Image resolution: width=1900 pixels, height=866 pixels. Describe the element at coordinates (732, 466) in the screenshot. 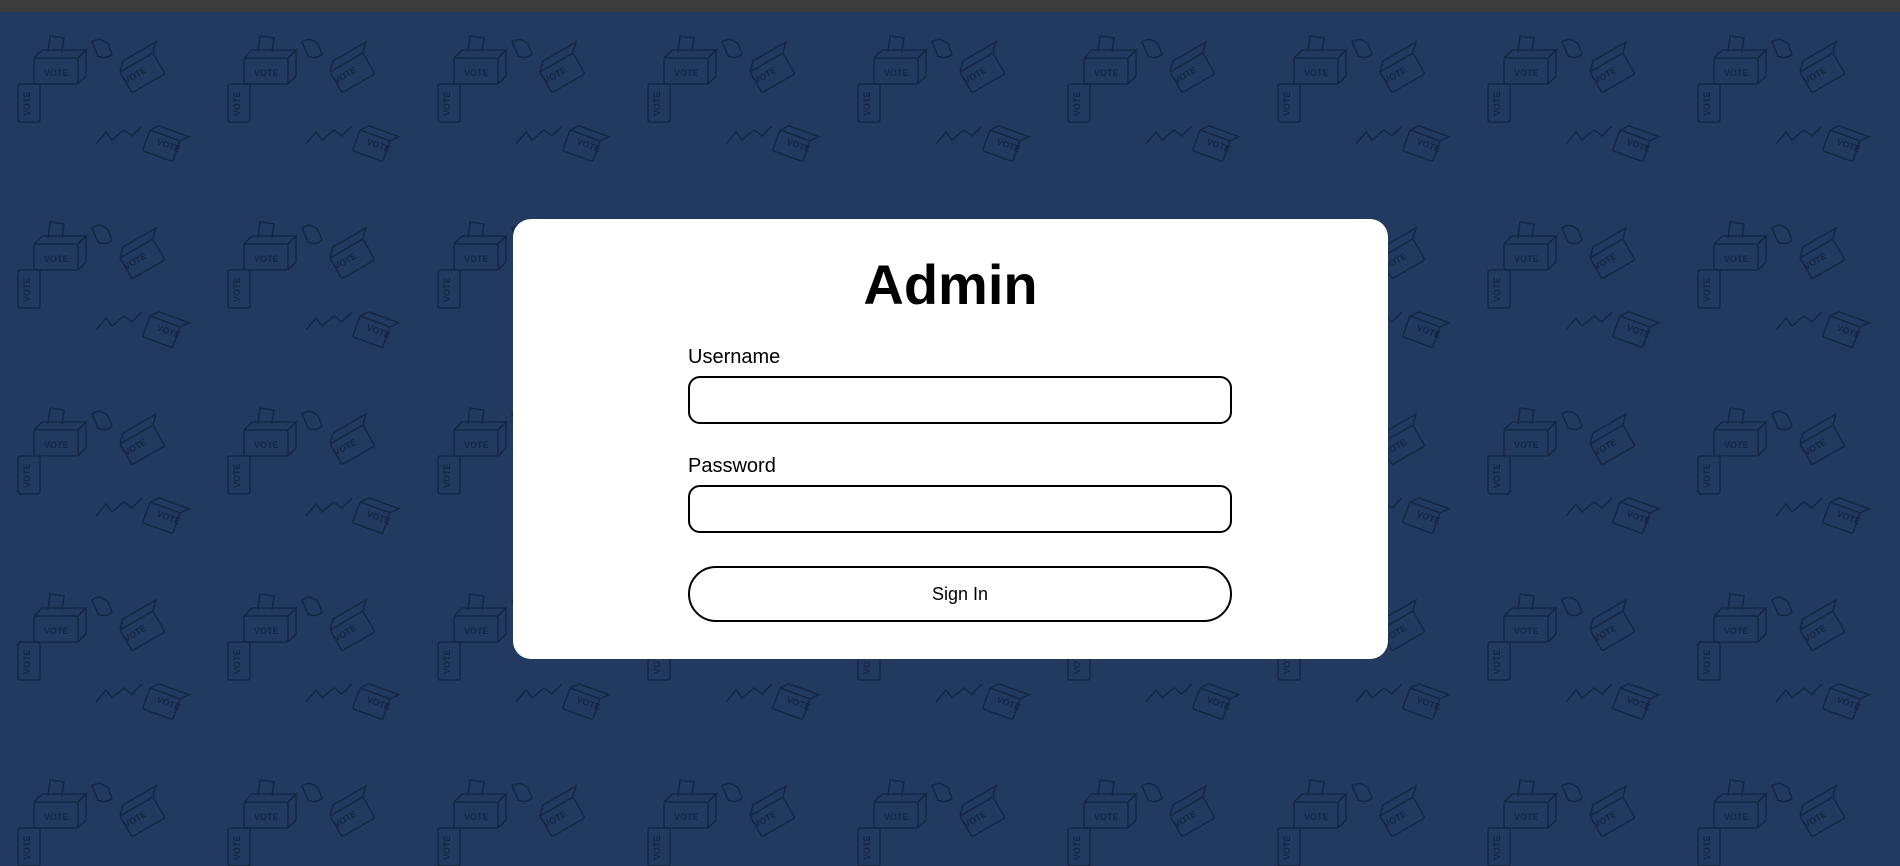

I see `password-label: Password` at that location.